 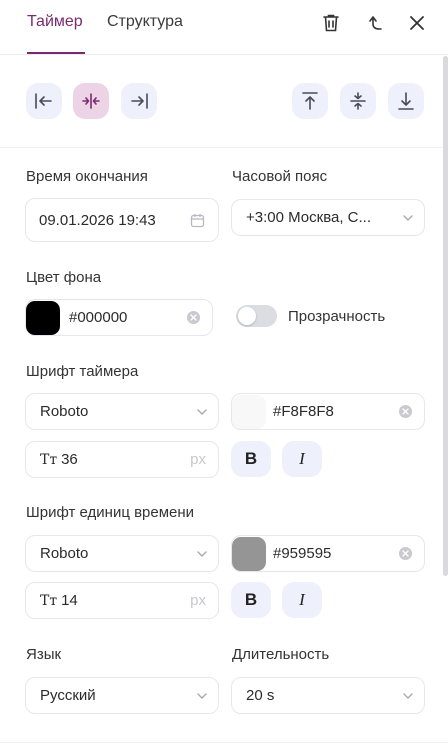 I want to click on scrollbar, so click(x=445, y=316).